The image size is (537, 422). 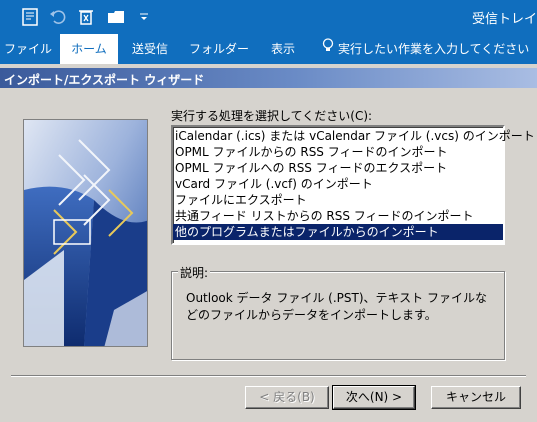 I want to click on action-item-import-other-program: 他のプログラムまたはファイルからのインポート, so click(x=338, y=232).